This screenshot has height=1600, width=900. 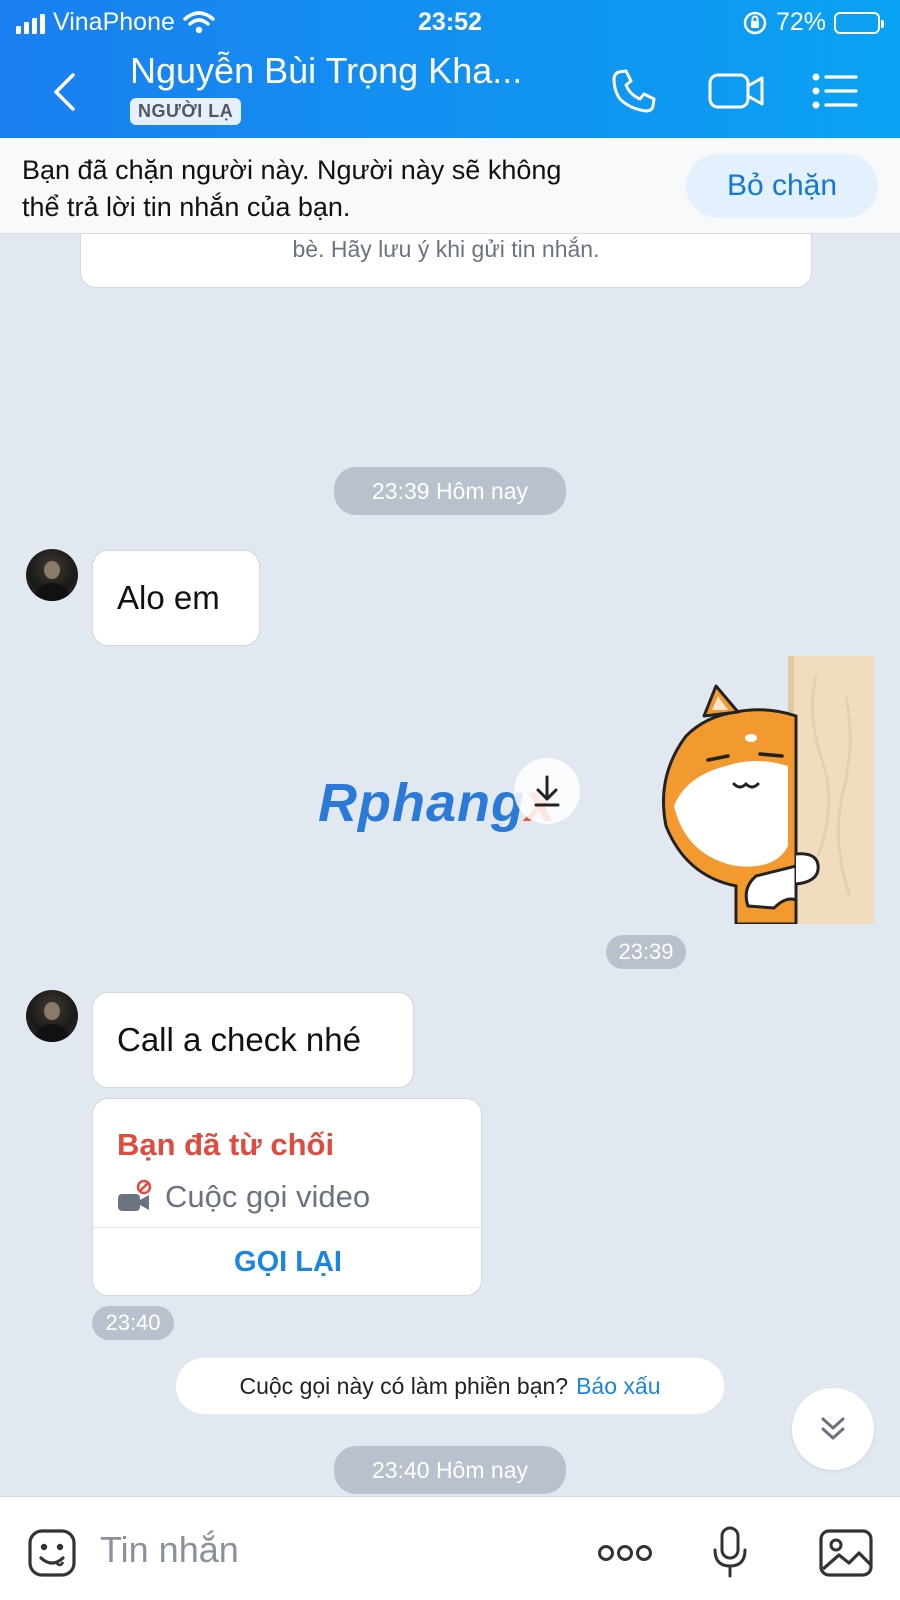 I want to click on message-input, so click(x=330, y=1550).